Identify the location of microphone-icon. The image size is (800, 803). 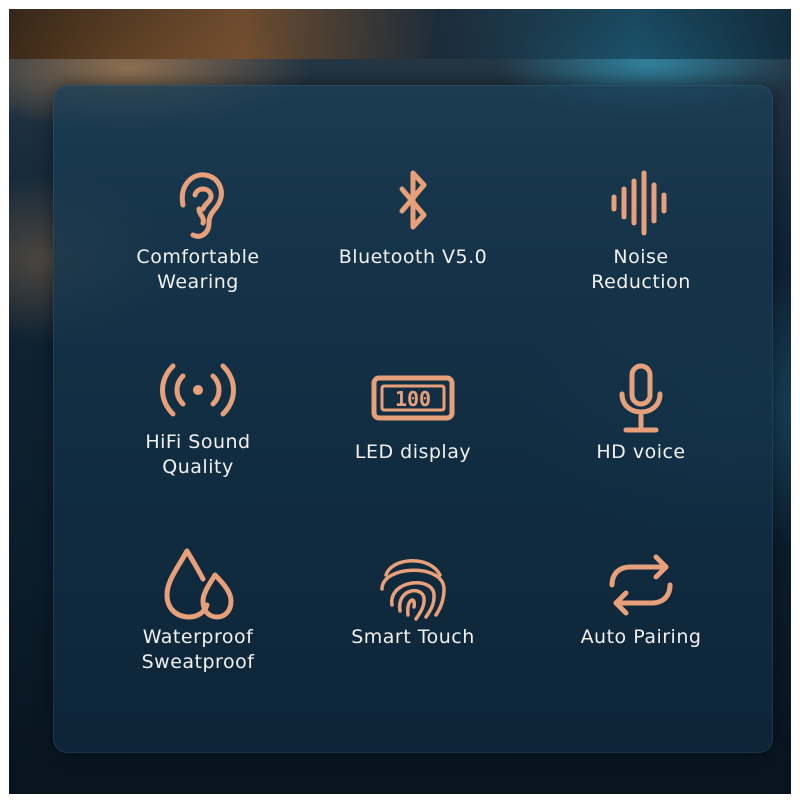
(641, 400).